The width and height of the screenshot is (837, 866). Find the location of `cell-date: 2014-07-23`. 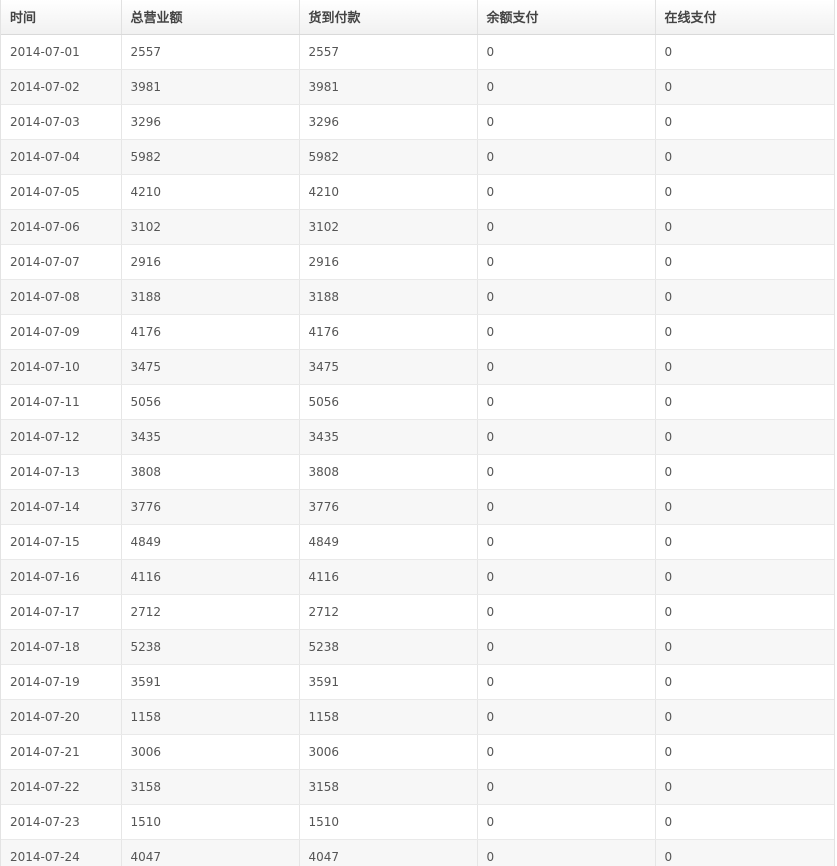

cell-date: 2014-07-23 is located at coordinates (61, 822).